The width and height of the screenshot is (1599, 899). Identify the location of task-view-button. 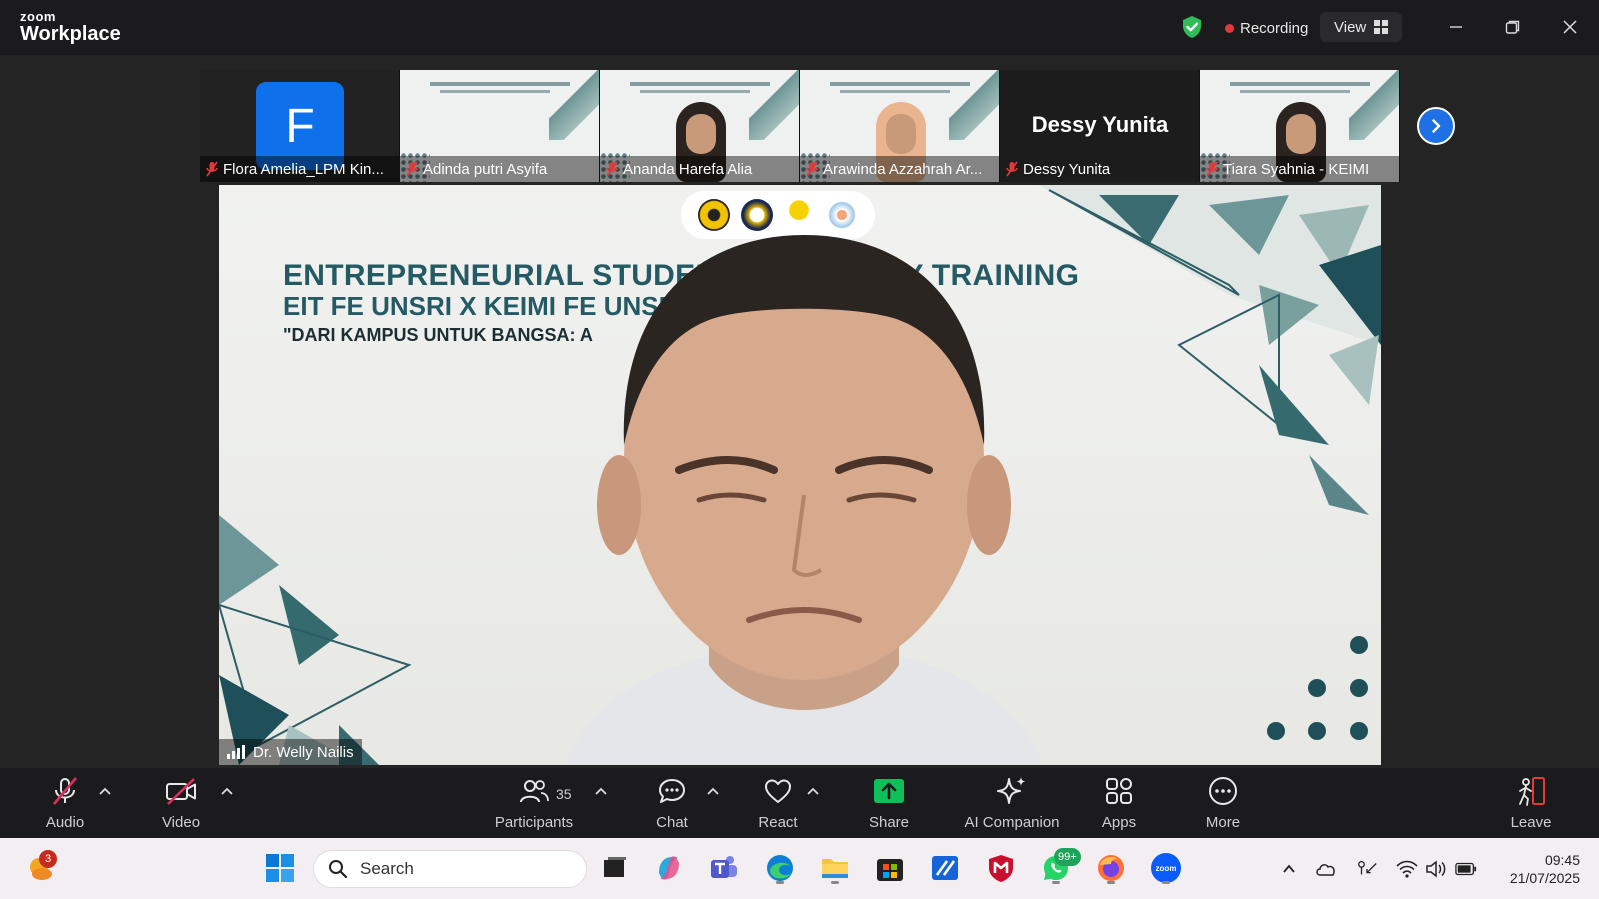
(615, 868).